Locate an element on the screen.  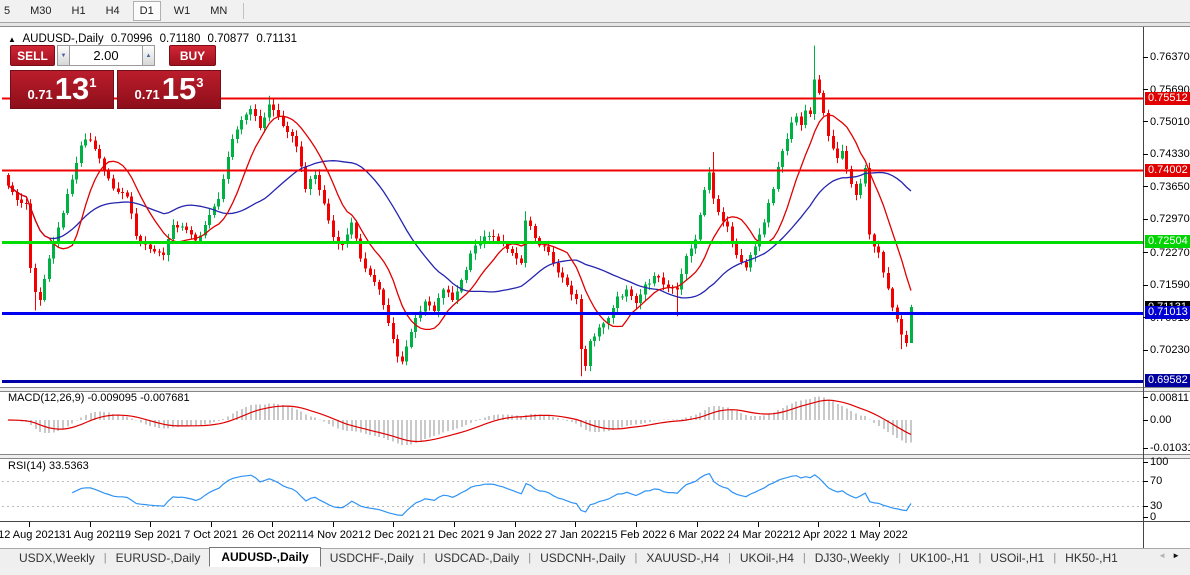
rsi-panel-splitter is located at coordinates (595, 456).